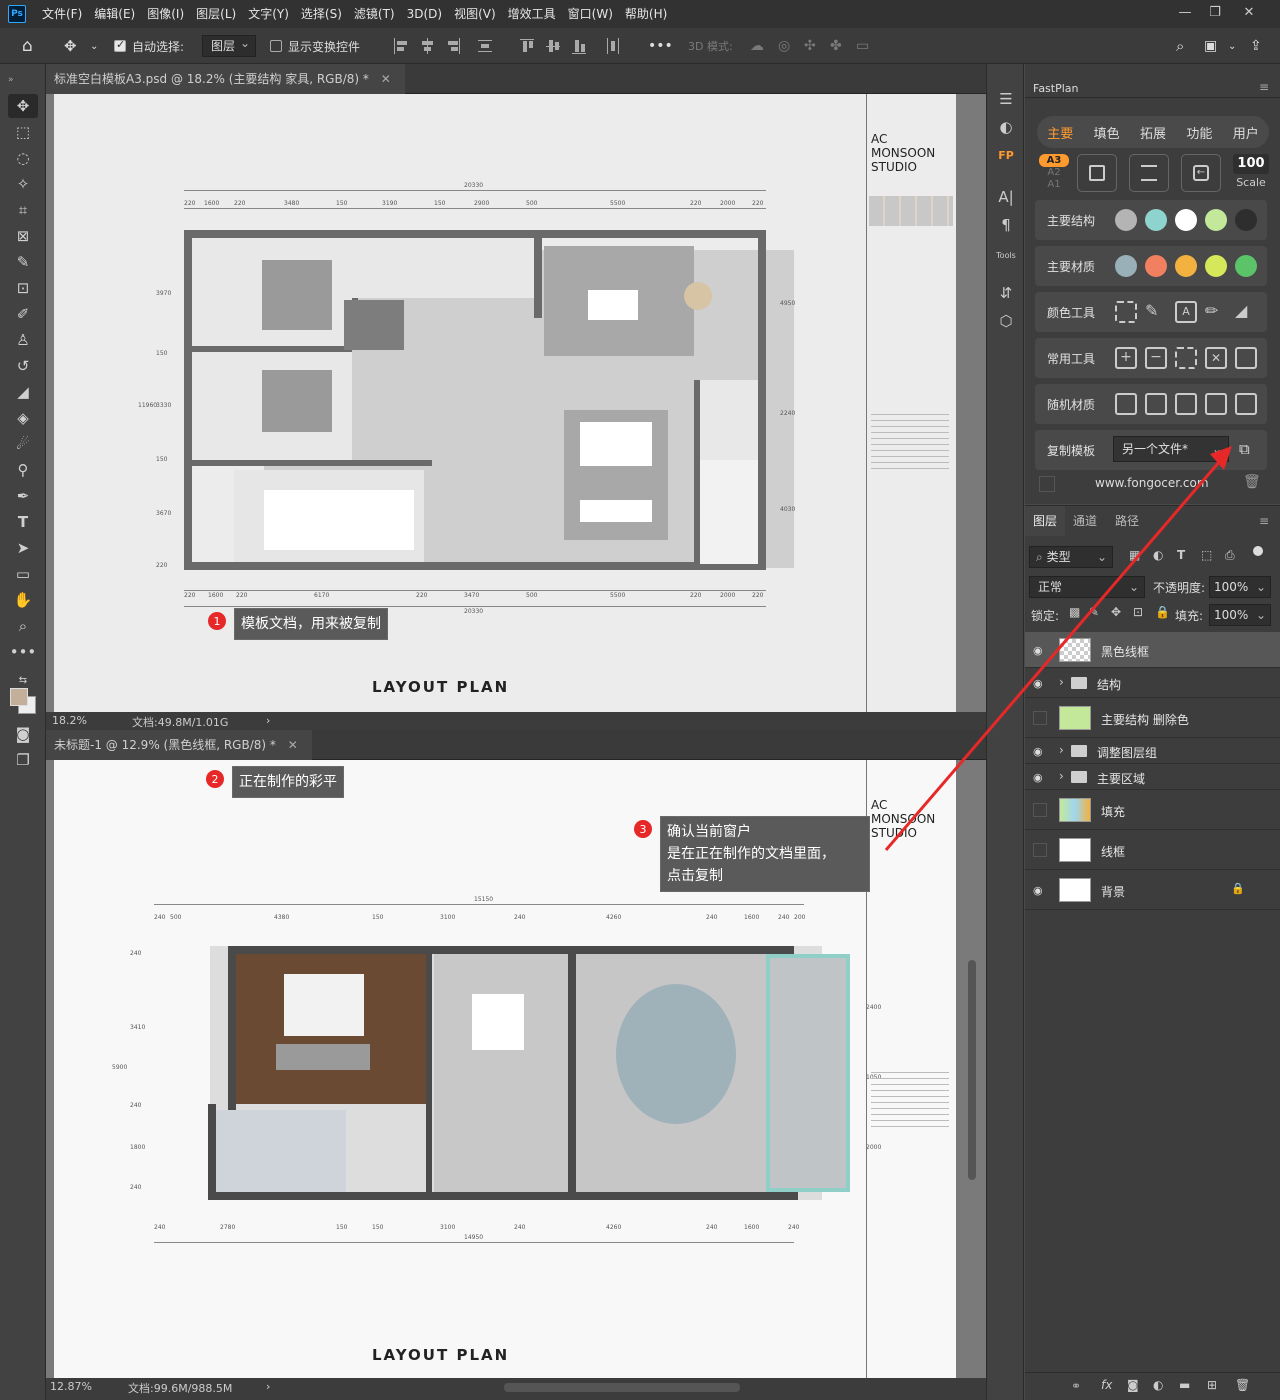 The width and height of the screenshot is (1280, 1400). Describe the element at coordinates (1133, 1385) in the screenshot. I see `mask-icon: ◙` at that location.